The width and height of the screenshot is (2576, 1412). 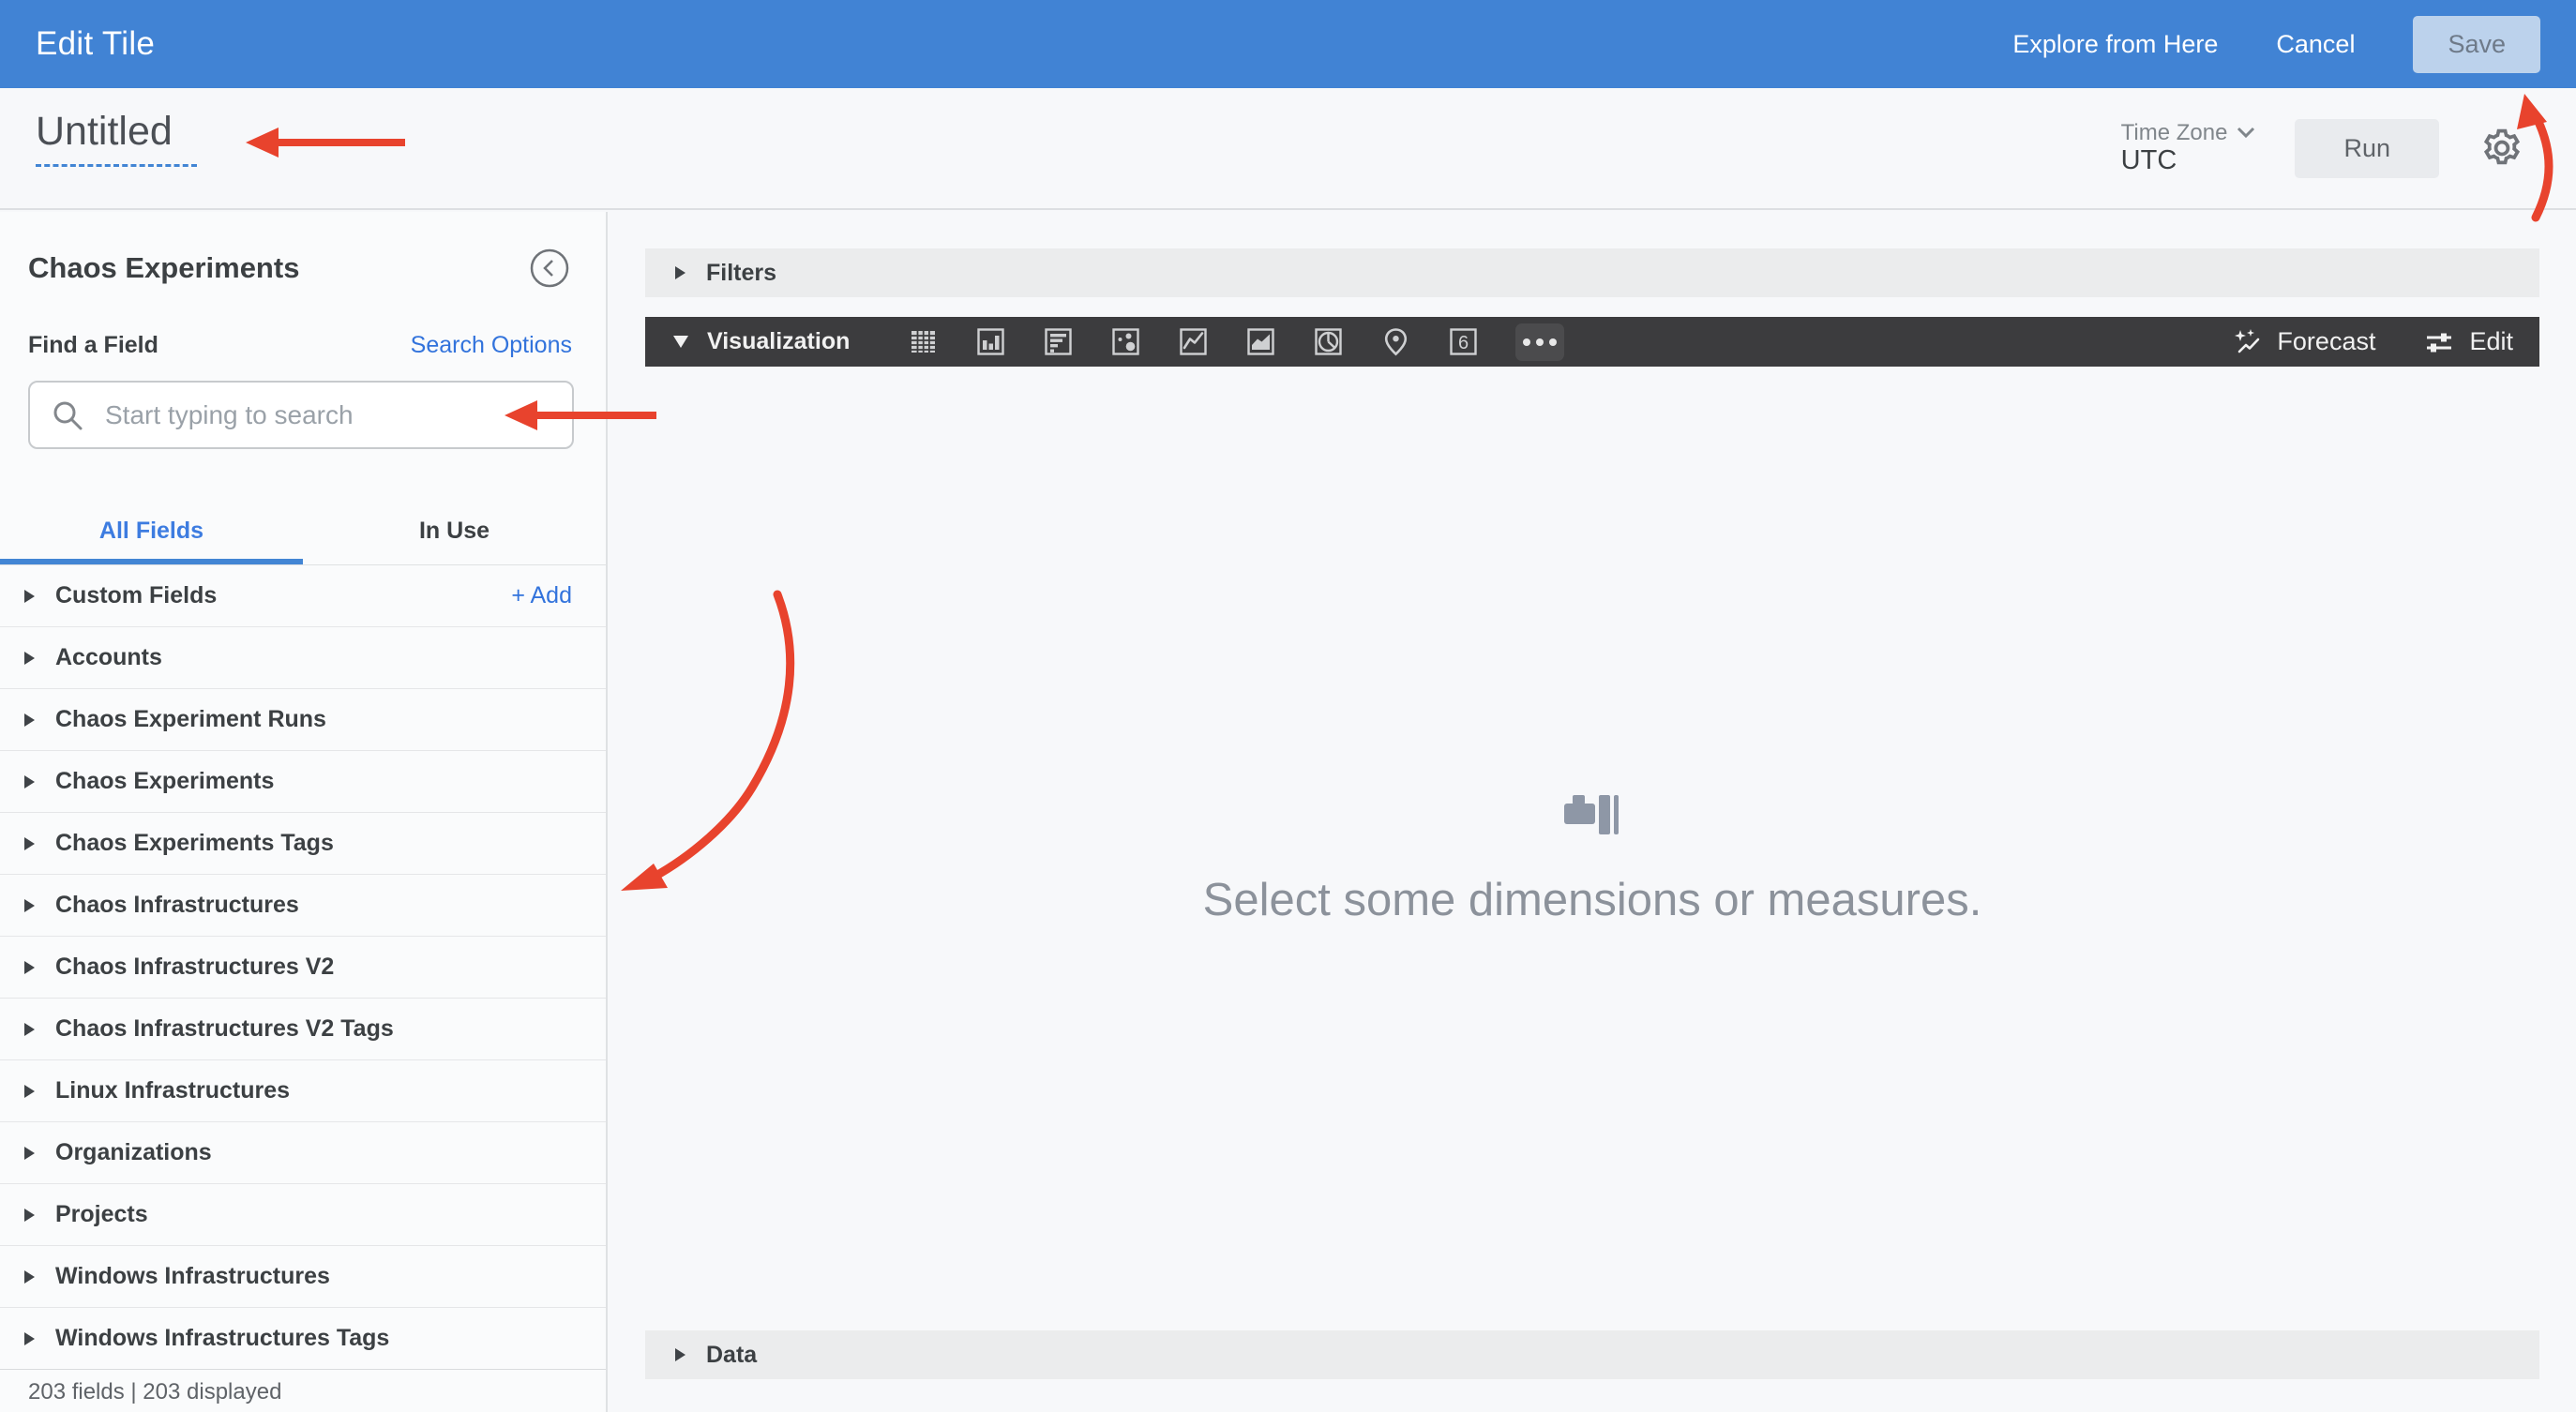 I want to click on data-panel-header: Data, so click(x=1592, y=1354).